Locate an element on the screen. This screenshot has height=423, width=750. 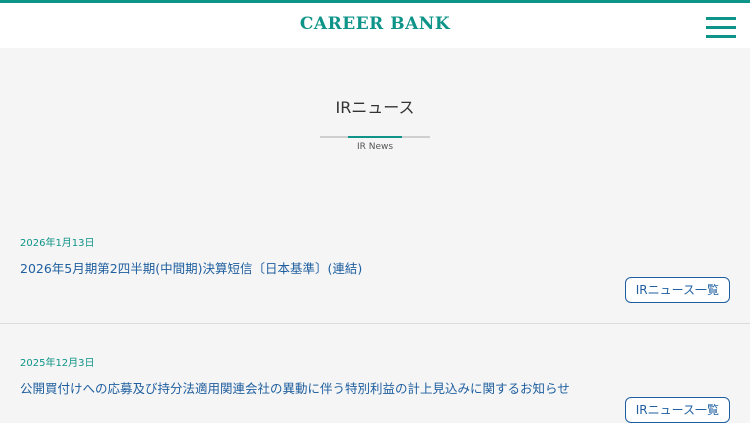
career-bank-logo: CAREER BANK is located at coordinates (375, 24).